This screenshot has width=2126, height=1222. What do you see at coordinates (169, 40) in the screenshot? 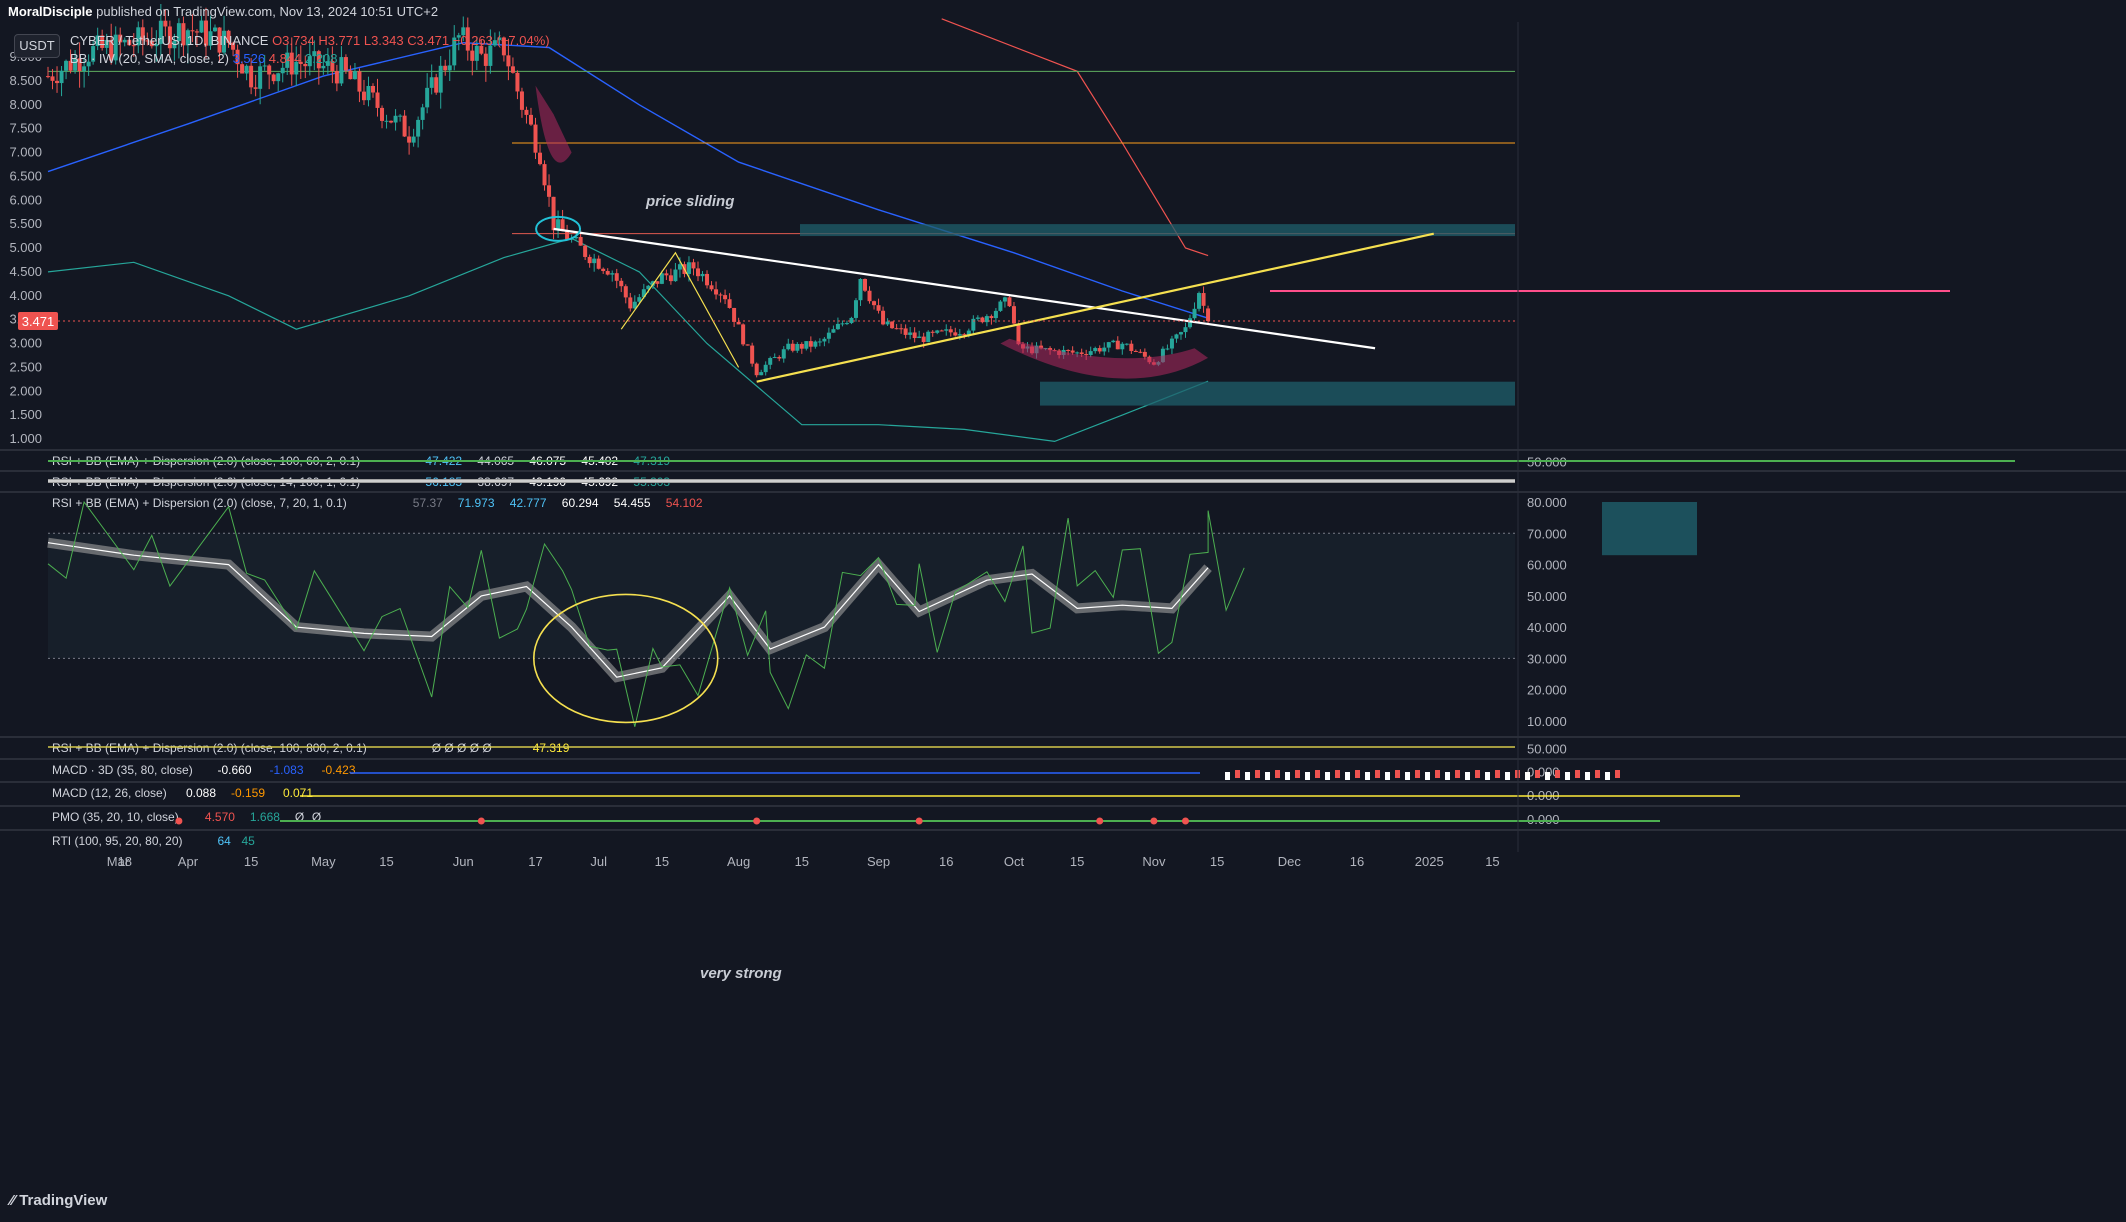
I see `symbol-name: CYBER / TetherUS, 1D, BINANCE` at bounding box center [169, 40].